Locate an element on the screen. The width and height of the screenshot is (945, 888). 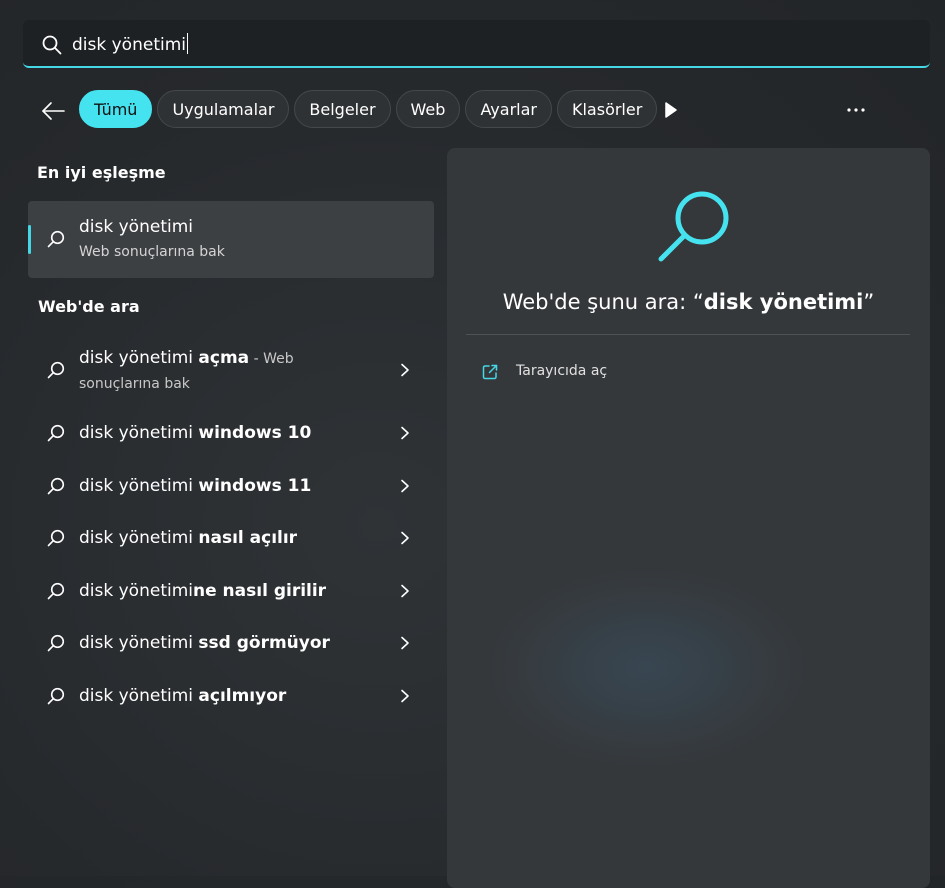
best-match-subtitle: Web sonuçlarına bak is located at coordinates (152, 252).